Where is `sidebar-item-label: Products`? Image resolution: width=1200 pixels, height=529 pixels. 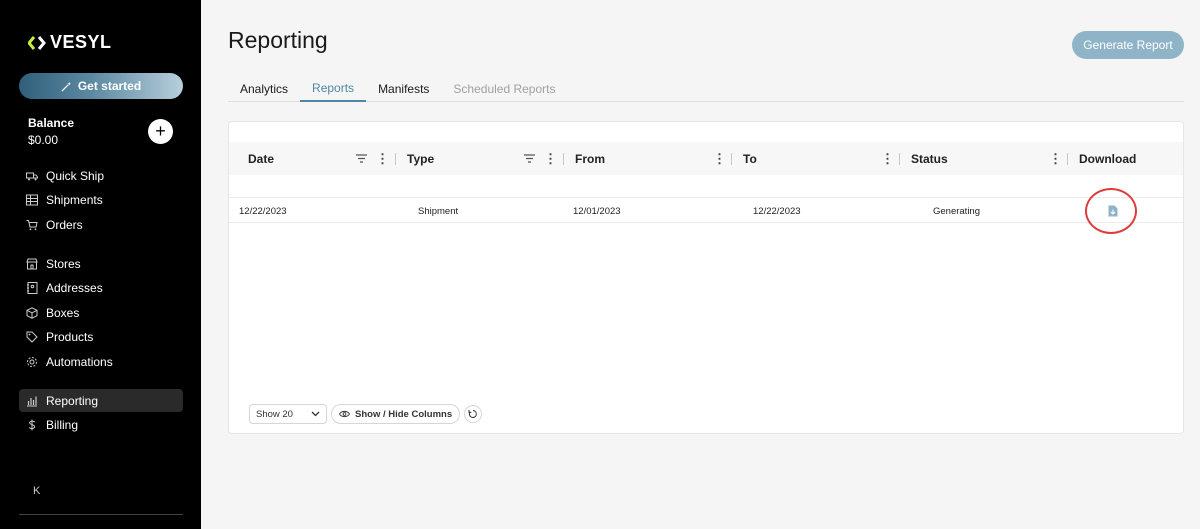
sidebar-item-label: Products is located at coordinates (70, 337).